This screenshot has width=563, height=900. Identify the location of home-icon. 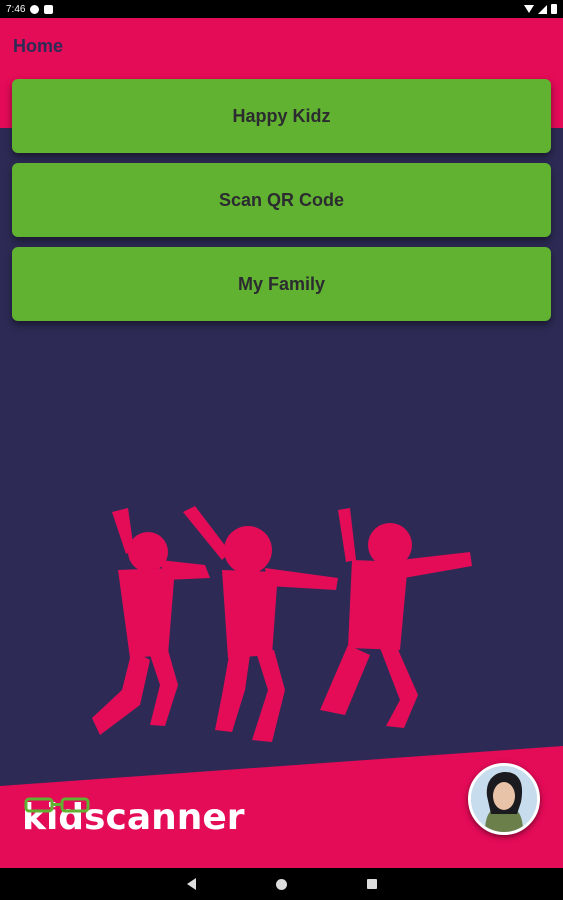
(281, 884).